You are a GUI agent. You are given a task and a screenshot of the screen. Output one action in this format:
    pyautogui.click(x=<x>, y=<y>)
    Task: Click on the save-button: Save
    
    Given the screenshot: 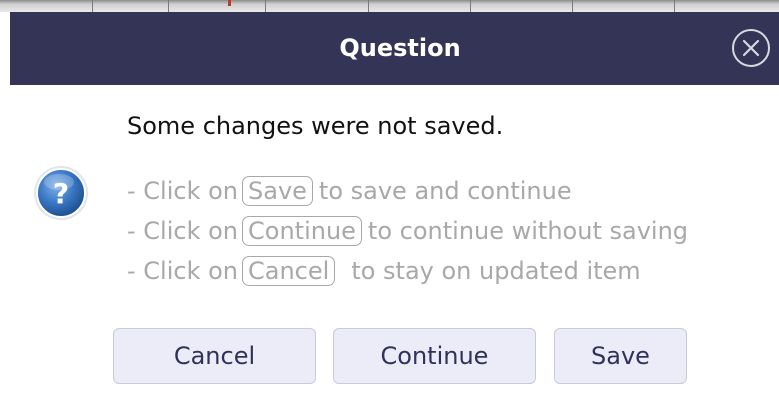 What is the action you would take?
    pyautogui.click(x=620, y=356)
    